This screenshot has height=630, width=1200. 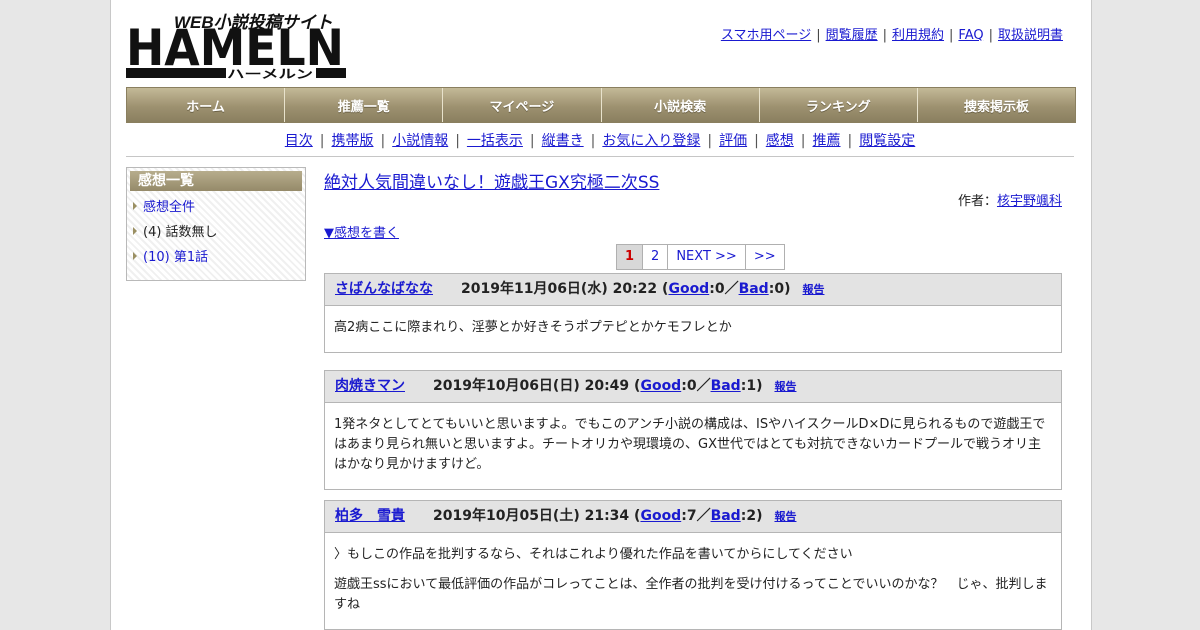 What do you see at coordinates (838, 105) in the screenshot?
I see `nav-ranking: ランキング` at bounding box center [838, 105].